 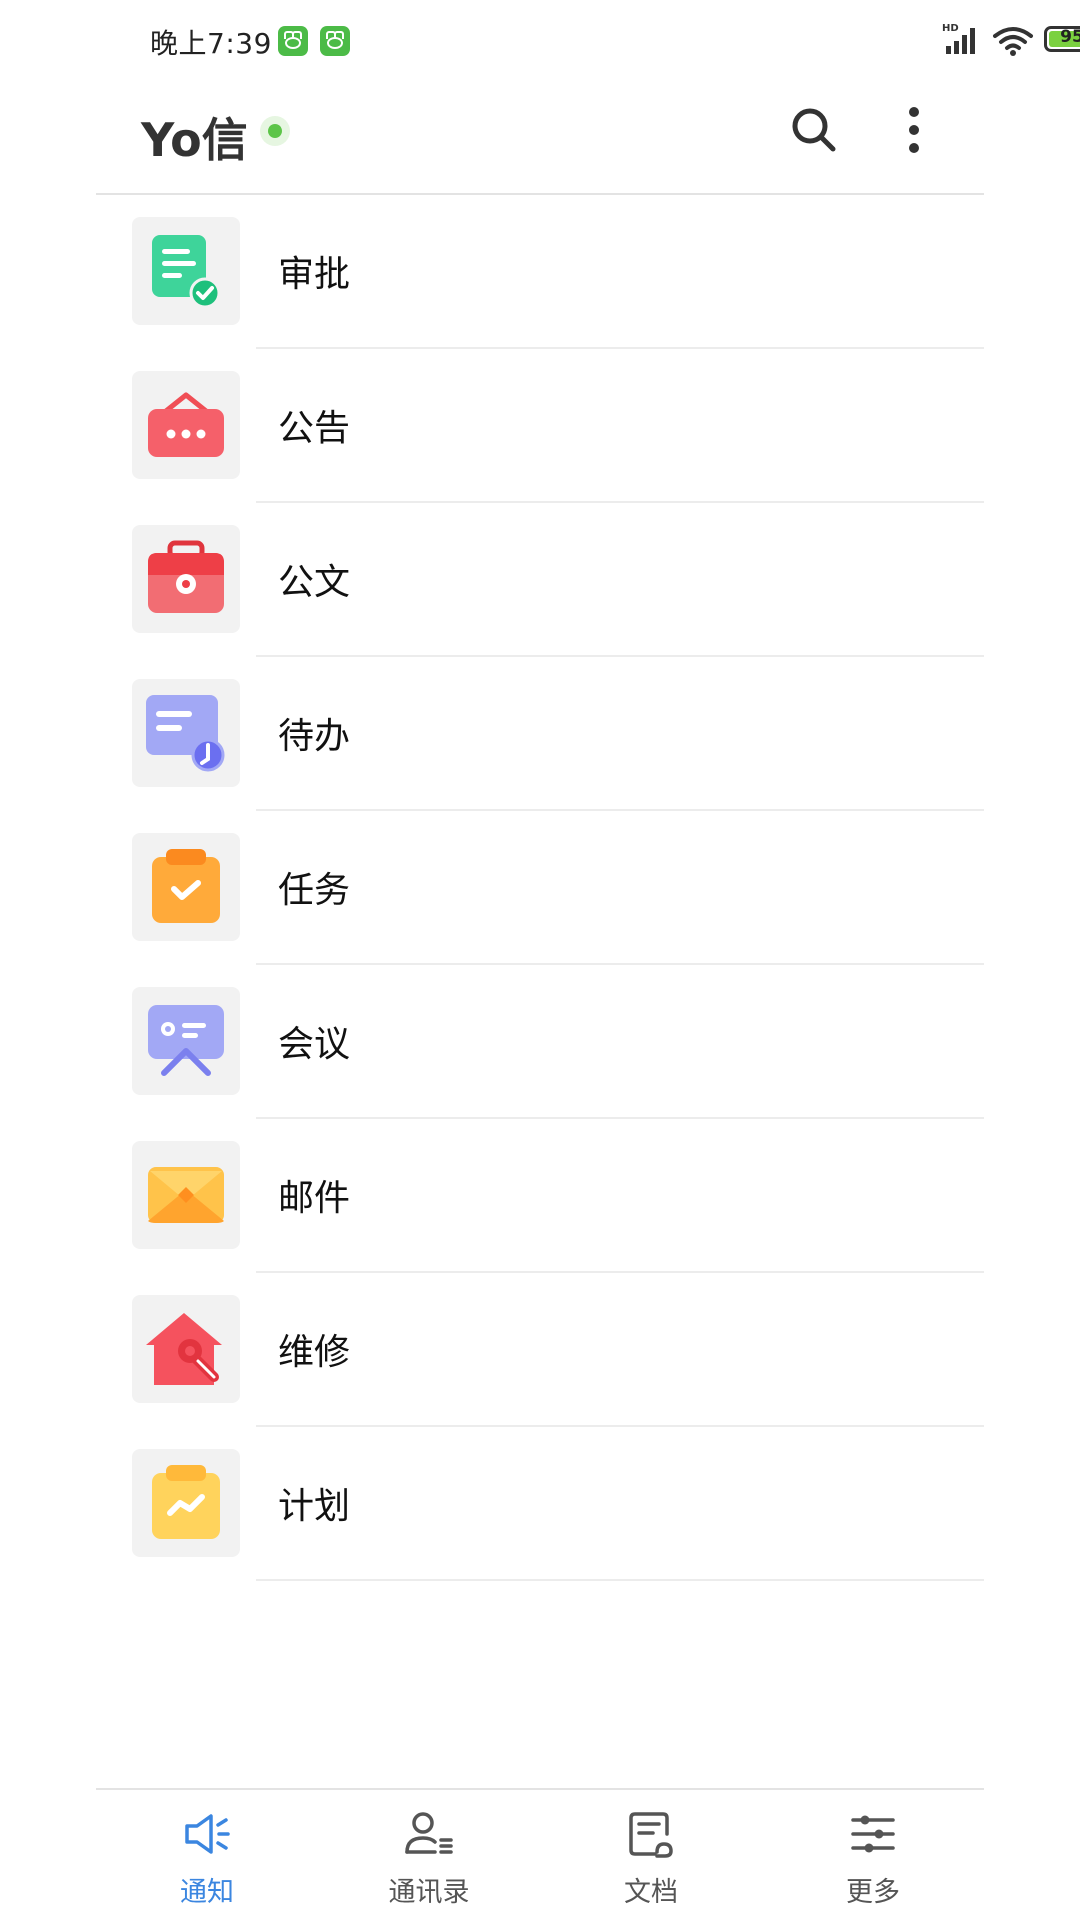 I want to click on menu-item-plan: 计划, so click(x=540, y=1504).